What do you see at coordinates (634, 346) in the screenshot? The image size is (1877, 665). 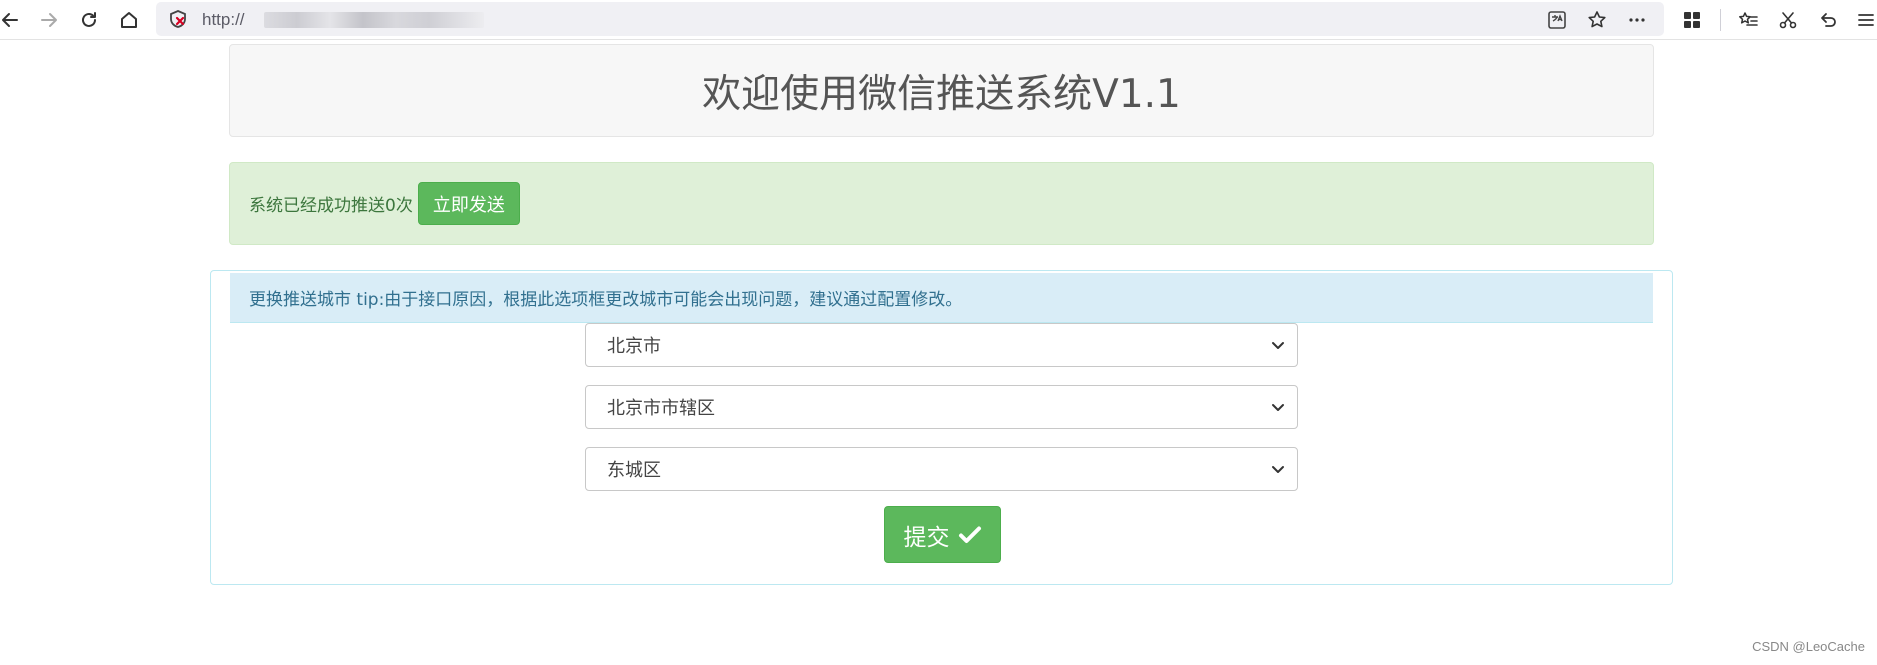 I see `province-value: 北京市` at bounding box center [634, 346].